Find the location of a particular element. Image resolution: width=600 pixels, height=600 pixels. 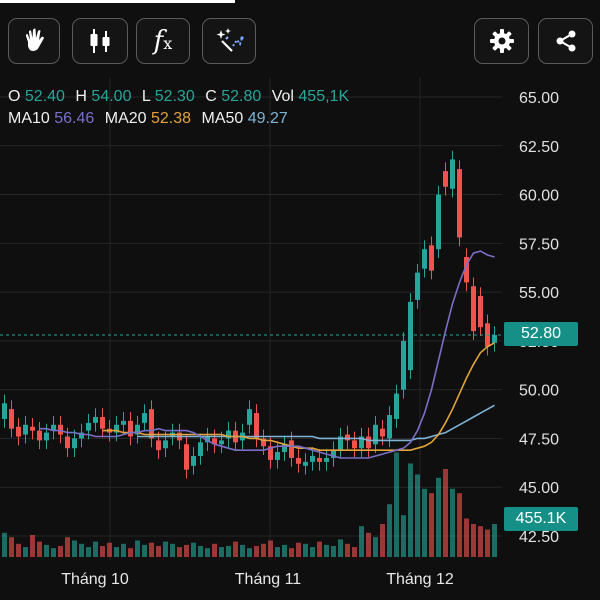

drawing-tools-button is located at coordinates (229, 41).